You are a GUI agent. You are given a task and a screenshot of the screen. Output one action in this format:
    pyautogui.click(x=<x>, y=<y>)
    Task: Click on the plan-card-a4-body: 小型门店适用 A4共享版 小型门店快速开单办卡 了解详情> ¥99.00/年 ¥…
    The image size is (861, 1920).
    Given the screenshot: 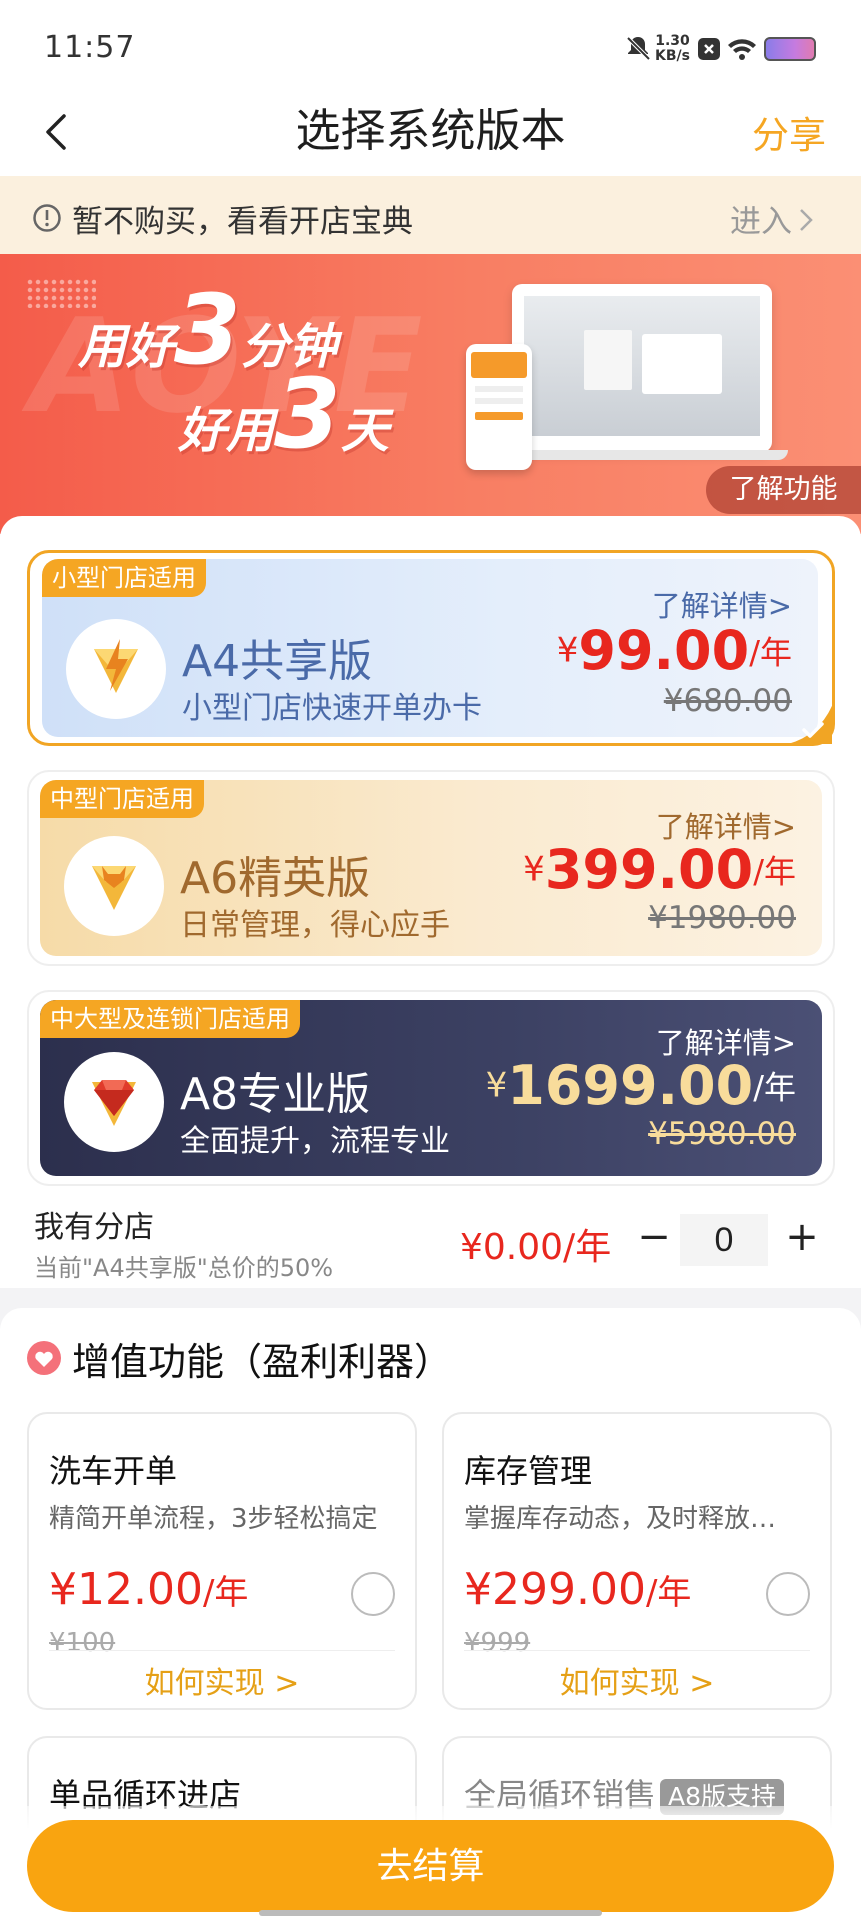 What is the action you would take?
    pyautogui.click(x=430, y=648)
    